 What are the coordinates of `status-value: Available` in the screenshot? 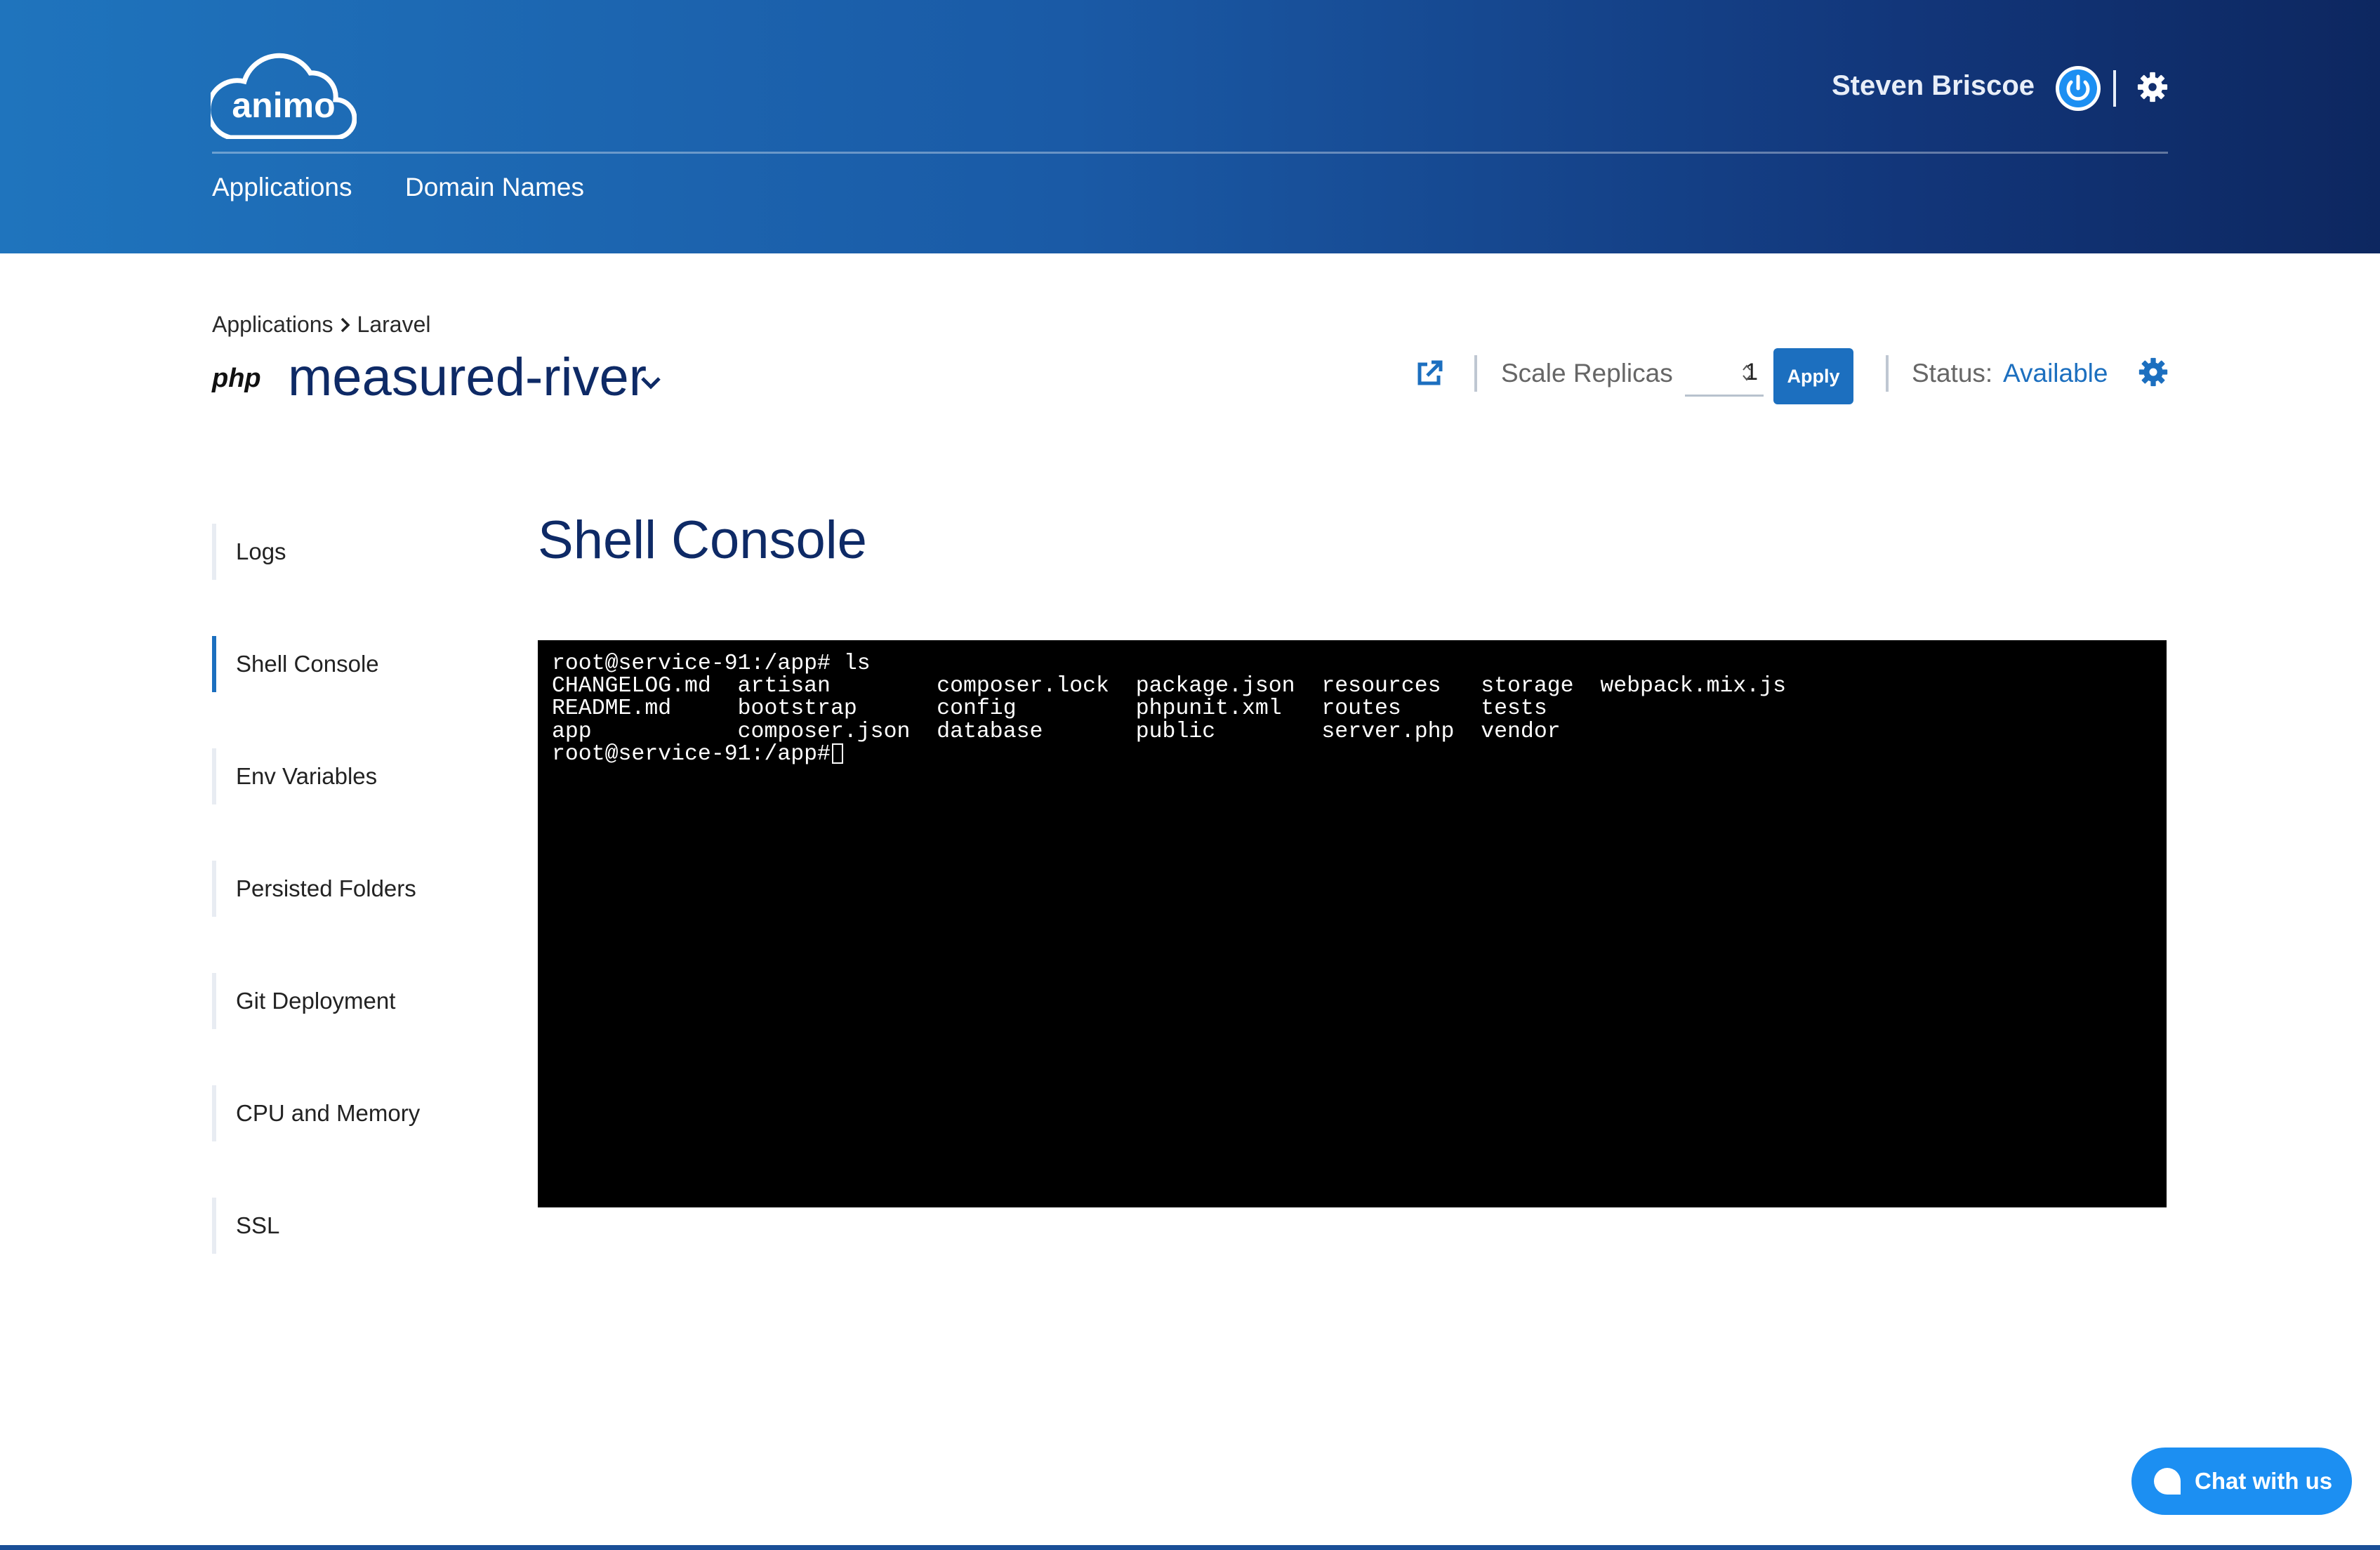 It's located at (2055, 373).